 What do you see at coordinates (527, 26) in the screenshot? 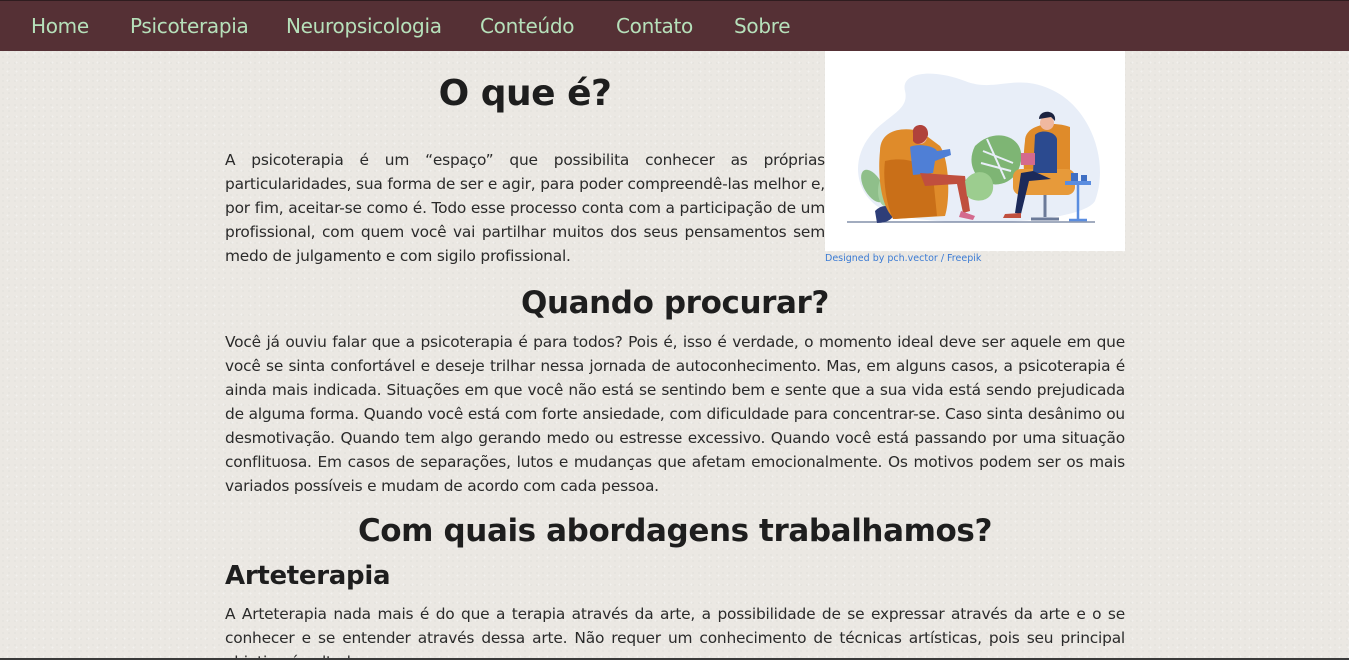
I see `nav-conteudo-link: Conteúdo` at bounding box center [527, 26].